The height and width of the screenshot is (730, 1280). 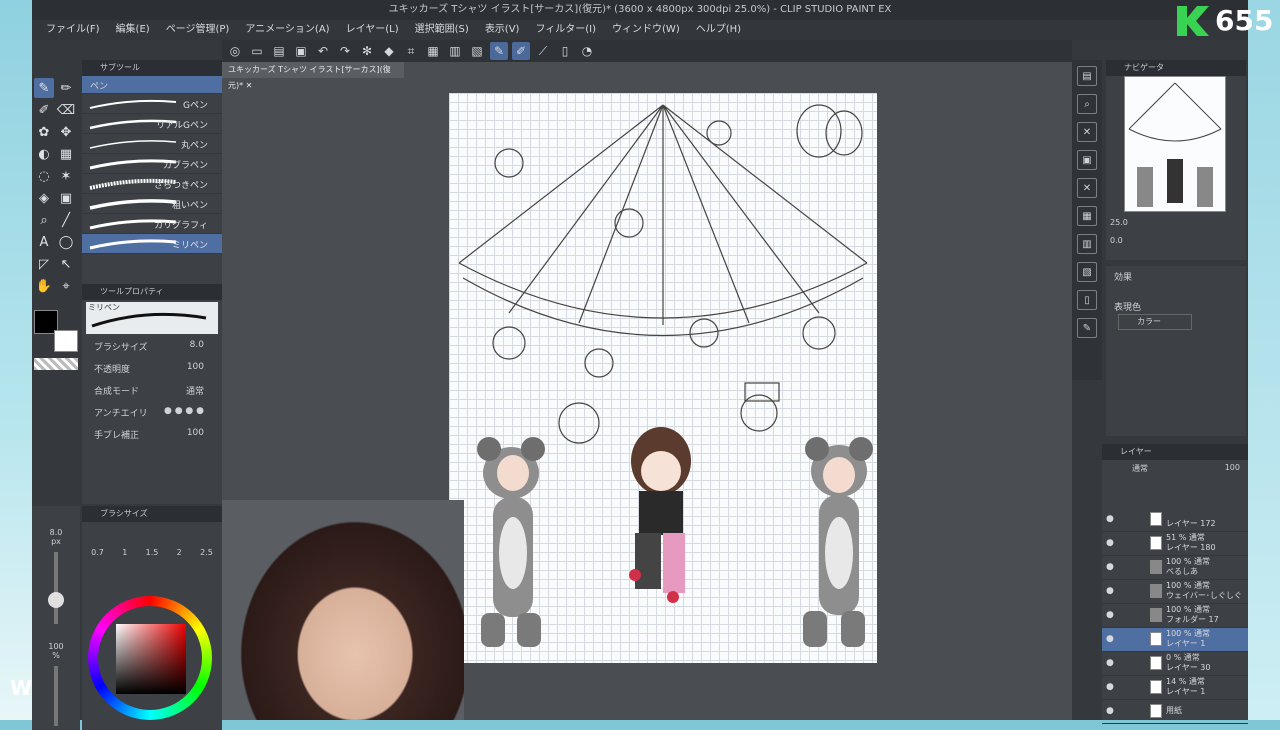 I want to click on size-preset: 2.5, so click(x=206, y=552).